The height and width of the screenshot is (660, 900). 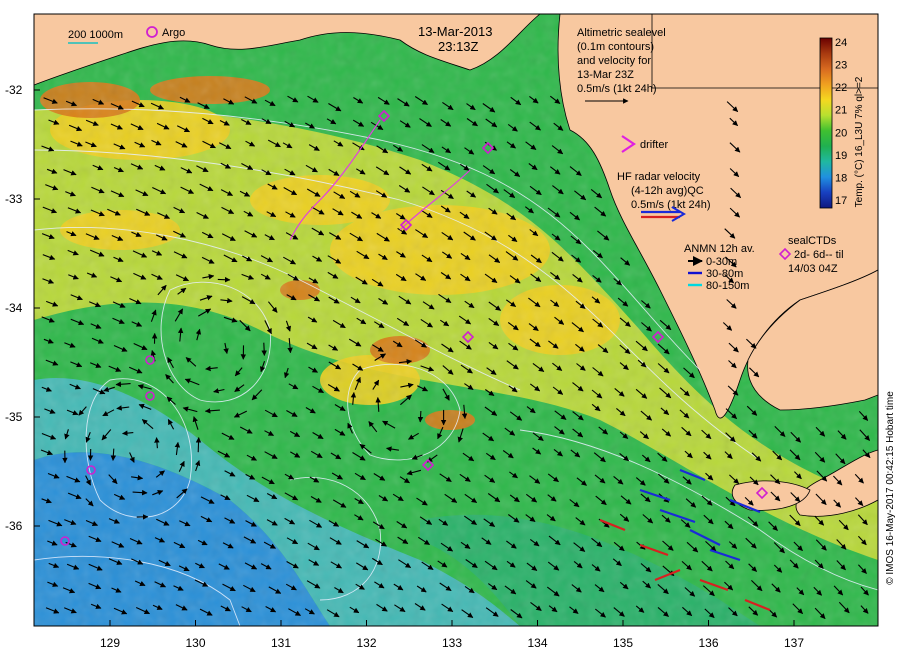 What do you see at coordinates (841, 43) in the screenshot?
I see `colorbar-tick-24: 24` at bounding box center [841, 43].